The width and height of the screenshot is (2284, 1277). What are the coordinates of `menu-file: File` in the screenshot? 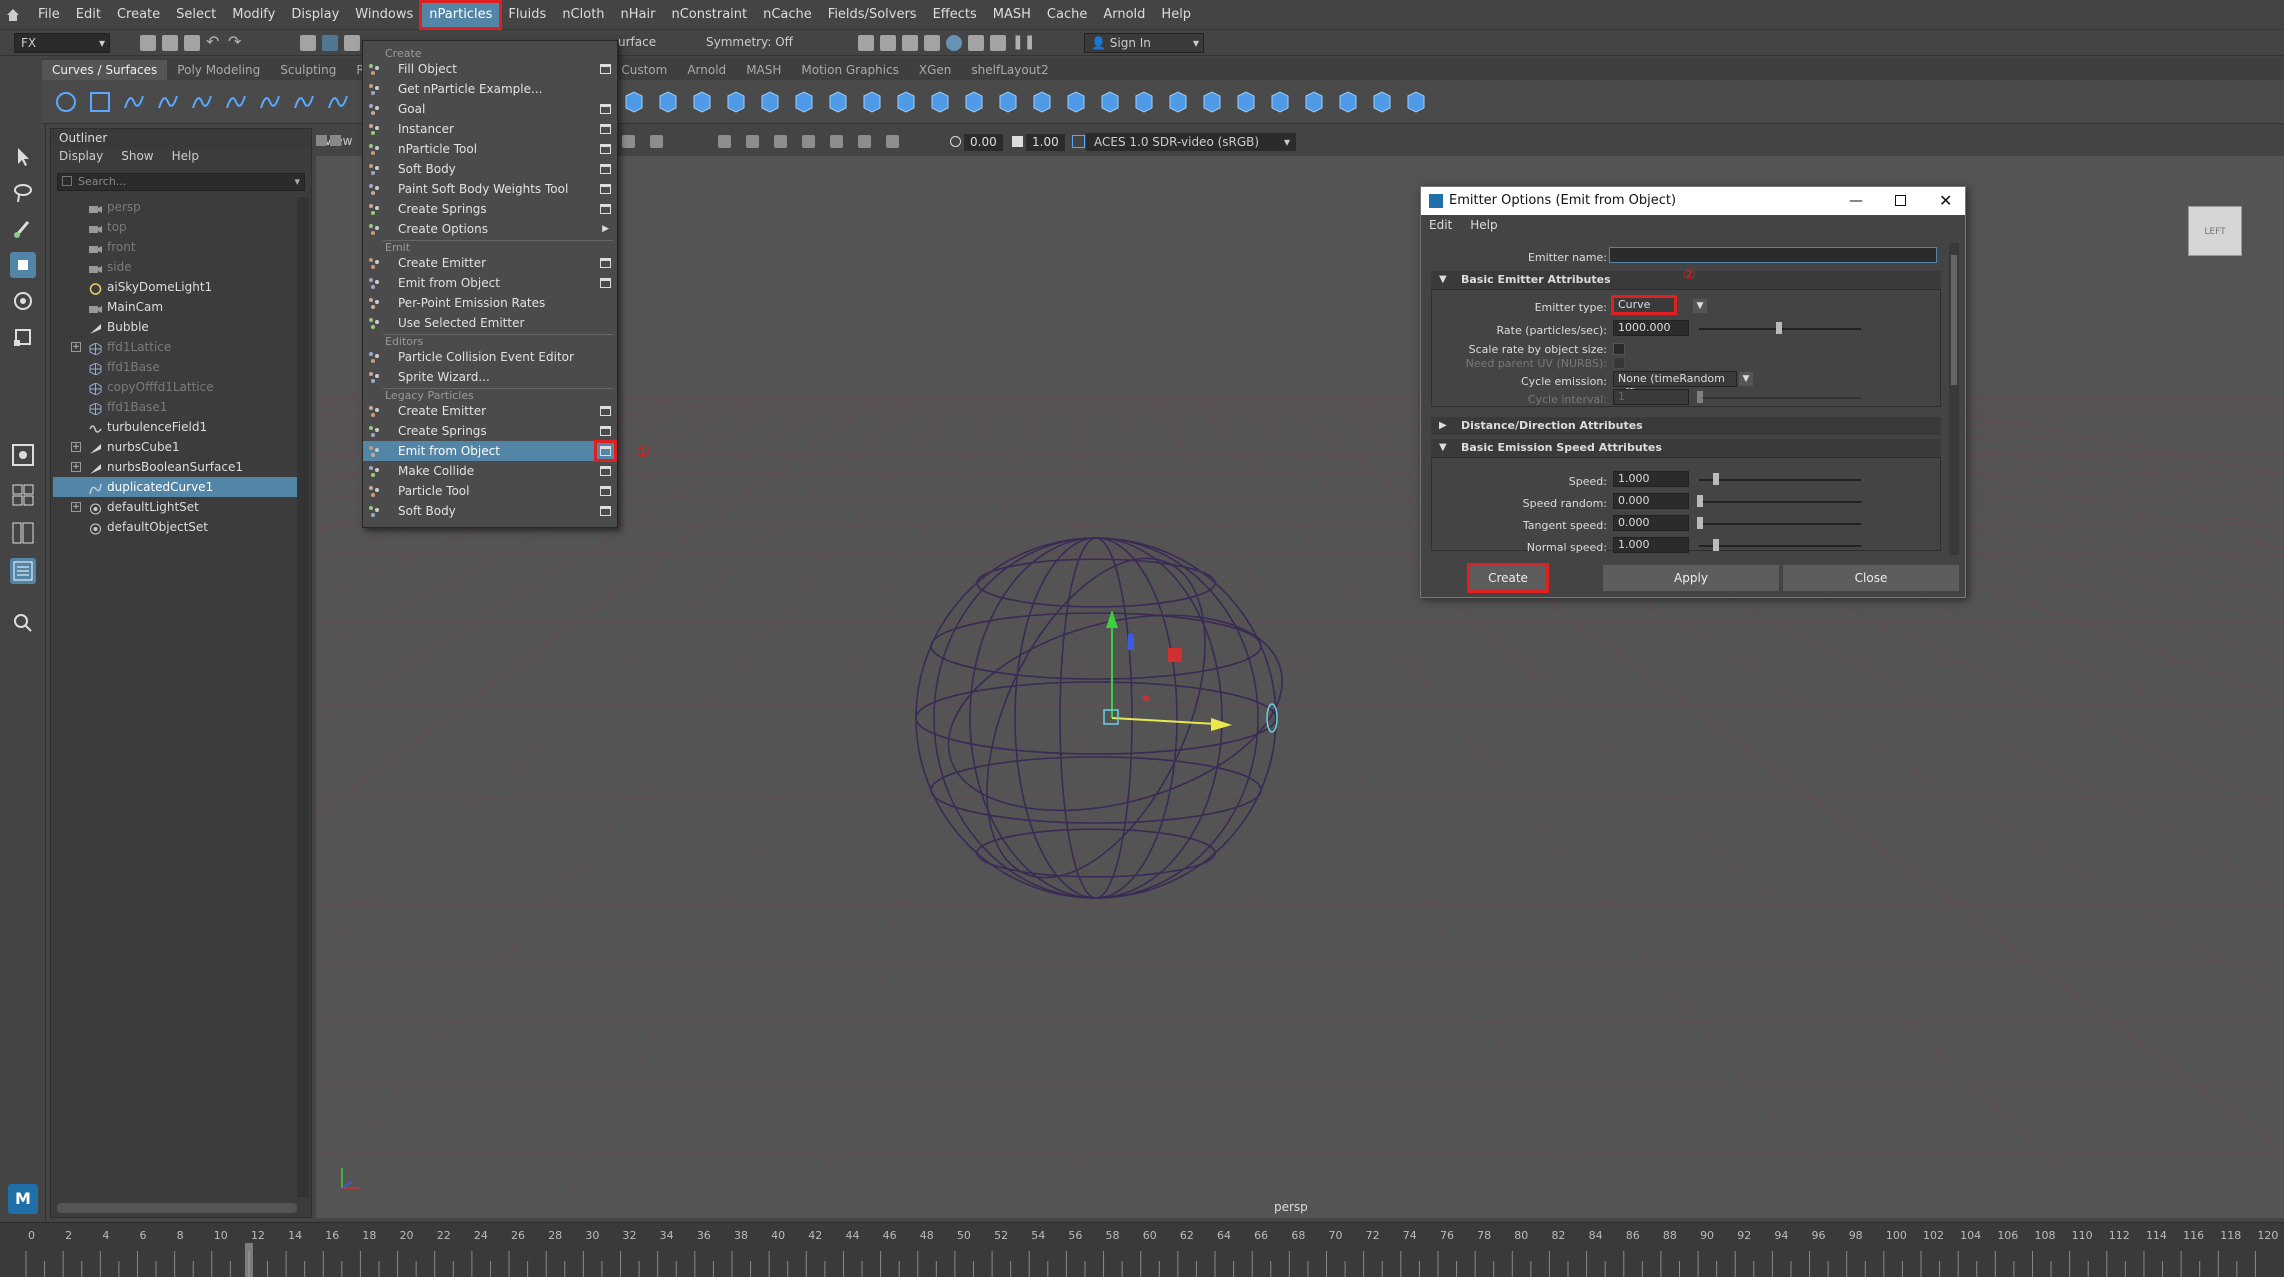 It's located at (49, 15).